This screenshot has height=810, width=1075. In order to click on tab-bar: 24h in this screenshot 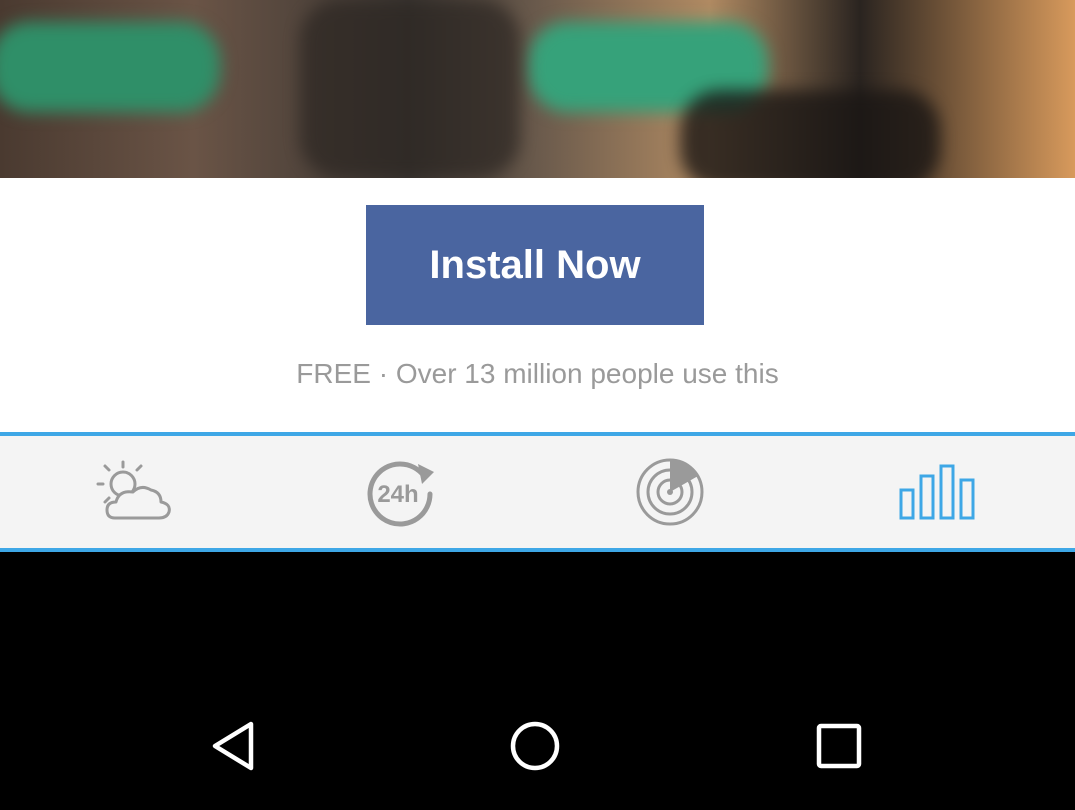, I will do `click(537, 492)`.